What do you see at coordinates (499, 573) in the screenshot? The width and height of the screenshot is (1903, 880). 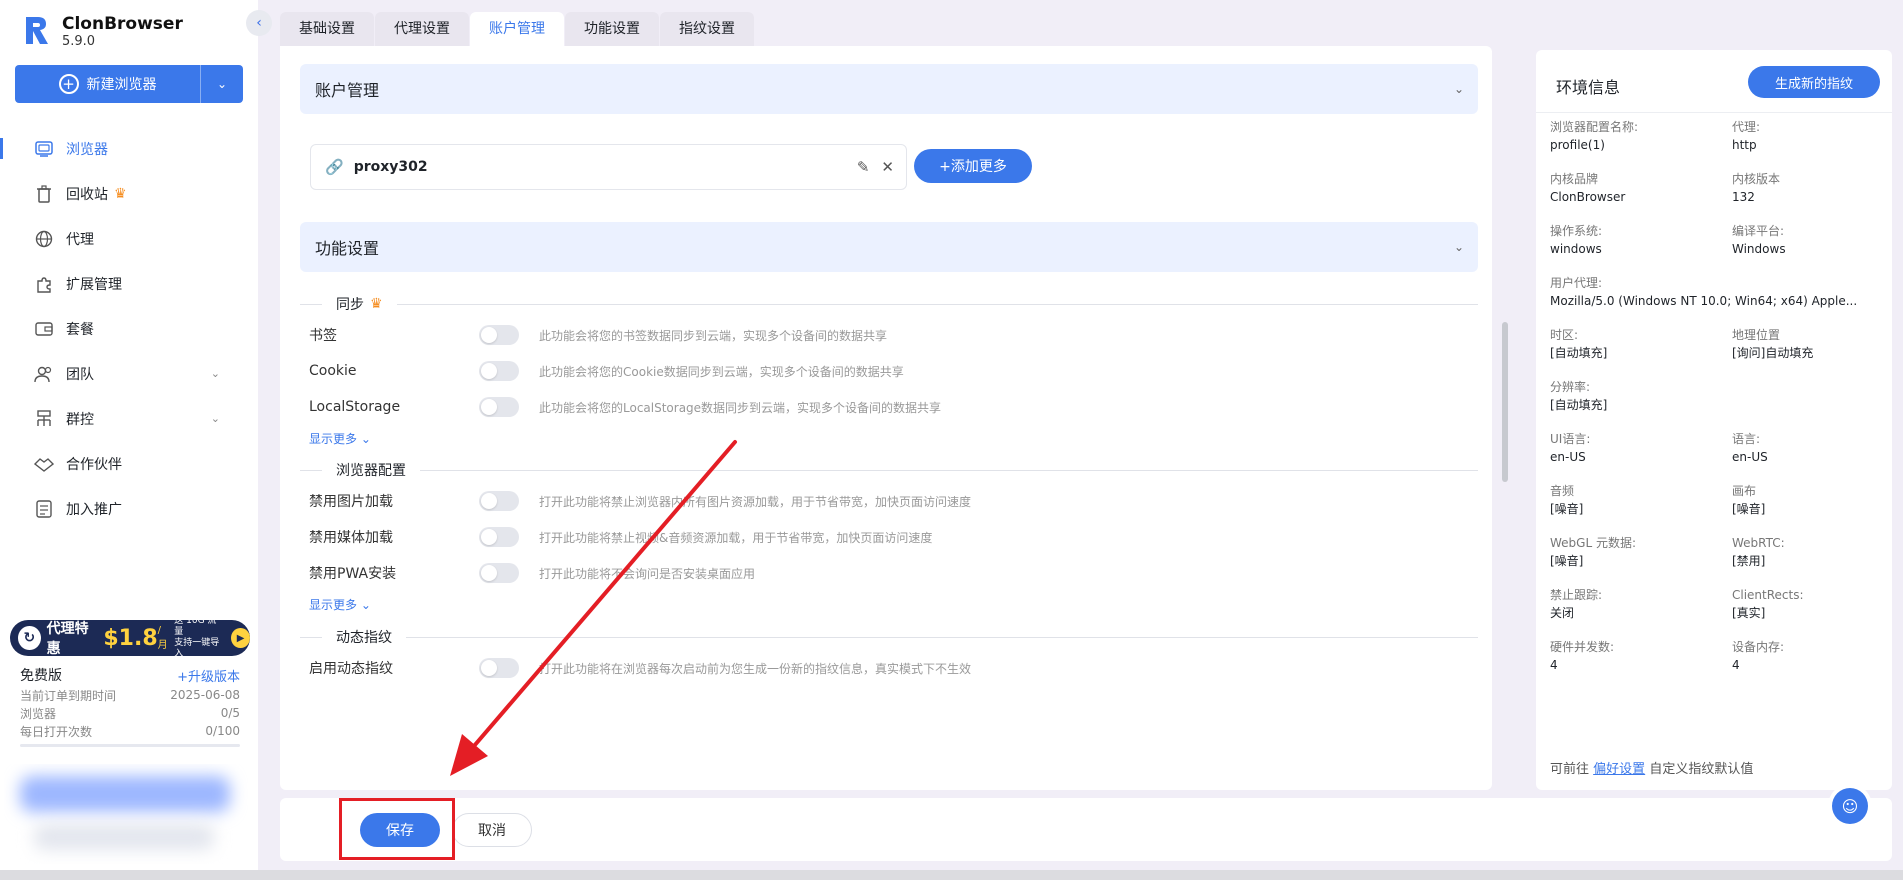 I see `disable-pwa-toggle` at bounding box center [499, 573].